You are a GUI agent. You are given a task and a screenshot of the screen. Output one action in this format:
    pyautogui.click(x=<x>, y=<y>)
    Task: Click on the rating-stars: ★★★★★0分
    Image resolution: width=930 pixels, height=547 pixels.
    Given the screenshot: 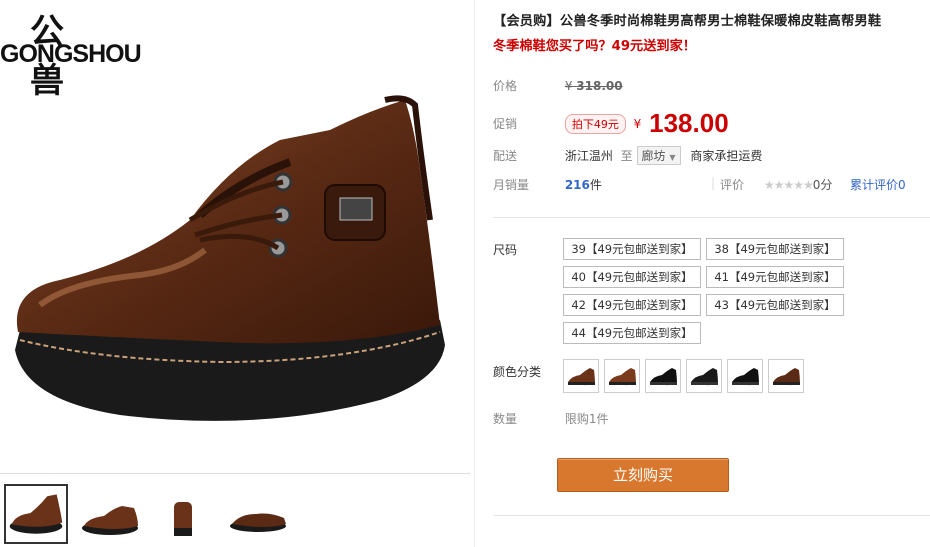 What is the action you would take?
    pyautogui.click(x=798, y=185)
    